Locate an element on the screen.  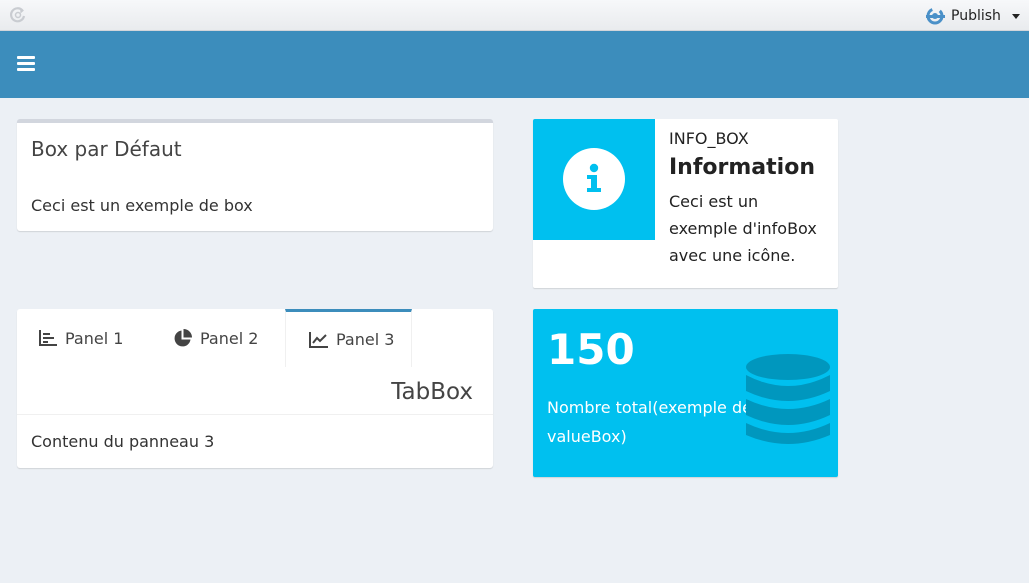
dashboard-header is located at coordinates (514, 64).